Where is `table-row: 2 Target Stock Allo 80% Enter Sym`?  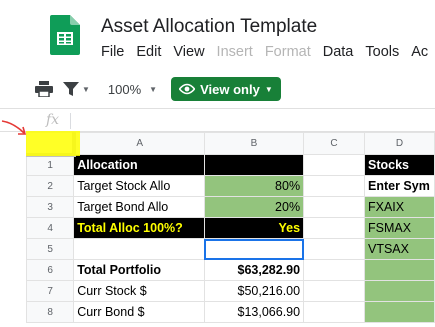 table-row: 2 Target Stock Allo 80% Enter Sym is located at coordinates (230, 186).